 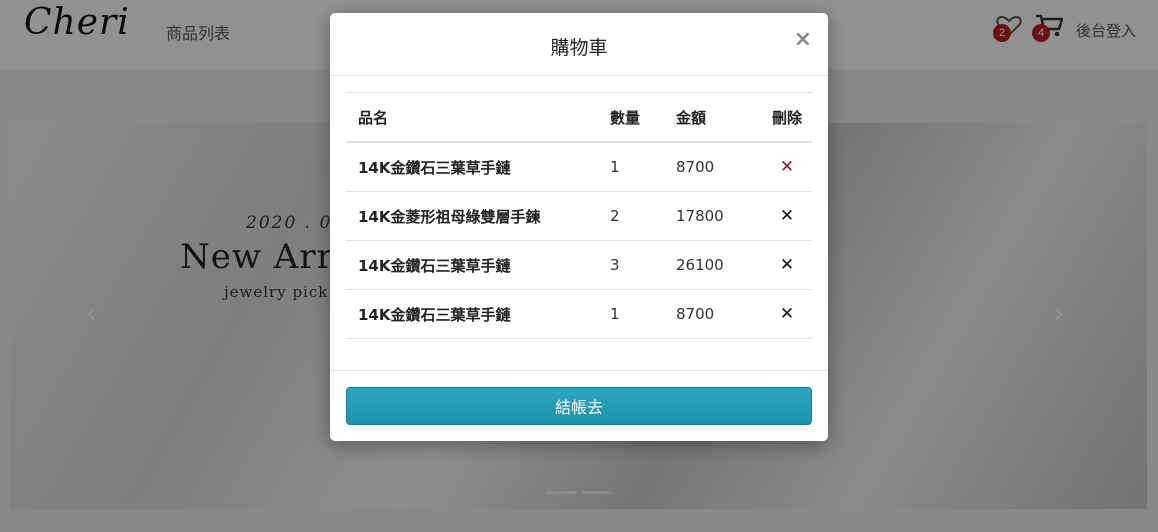 I want to click on close-icon: ×, so click(x=803, y=39).